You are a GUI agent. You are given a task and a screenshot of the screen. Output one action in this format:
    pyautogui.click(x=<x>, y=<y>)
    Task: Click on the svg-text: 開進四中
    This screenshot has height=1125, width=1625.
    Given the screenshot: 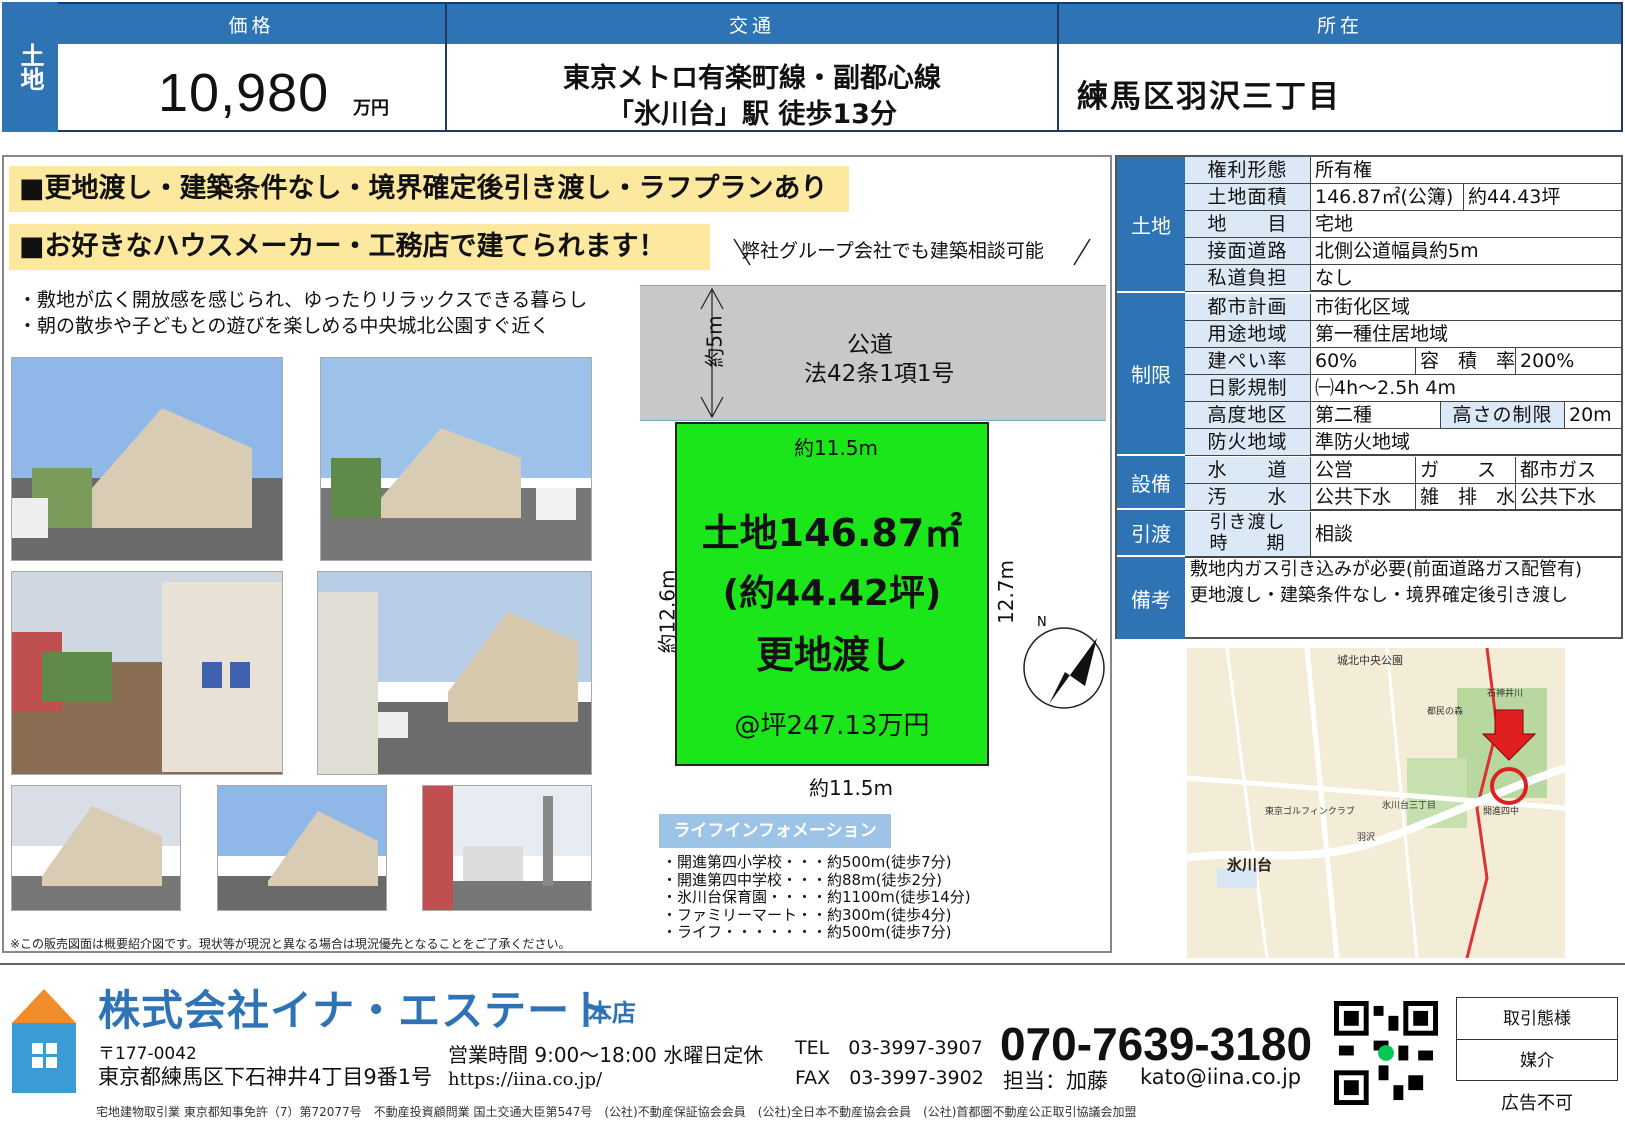 What is the action you would take?
    pyautogui.click(x=1501, y=811)
    